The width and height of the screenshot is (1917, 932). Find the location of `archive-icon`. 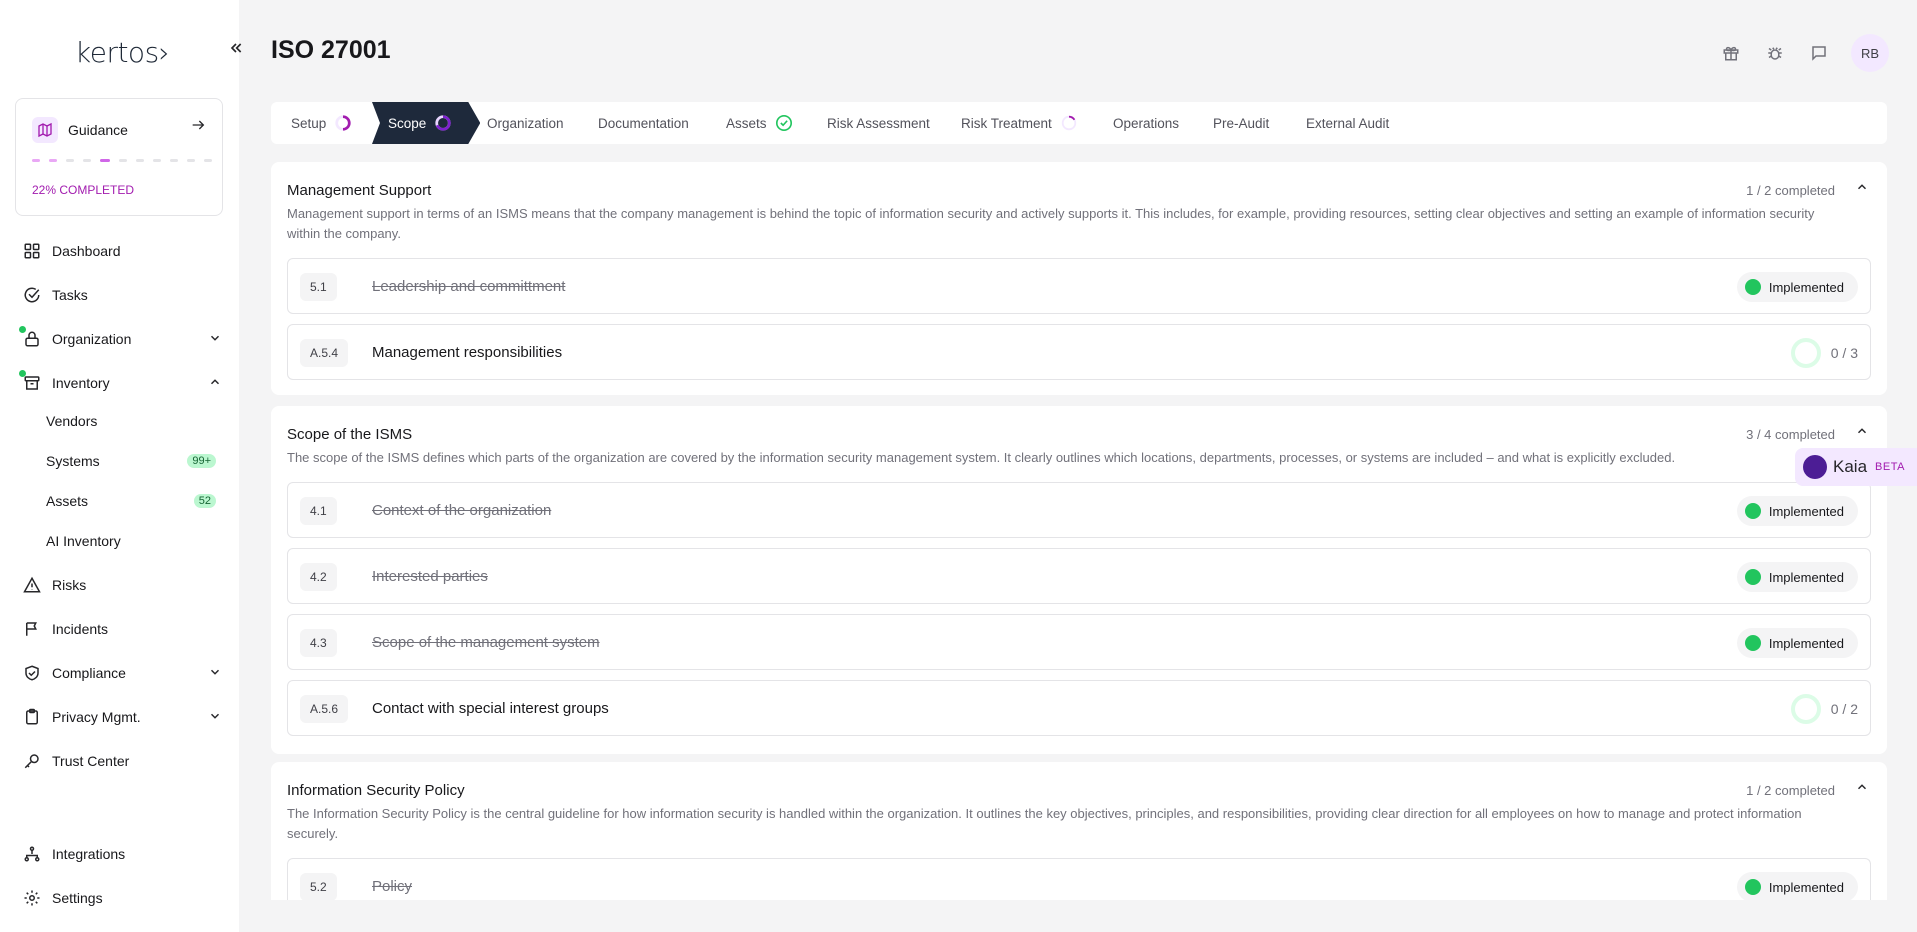

archive-icon is located at coordinates (30, 381).